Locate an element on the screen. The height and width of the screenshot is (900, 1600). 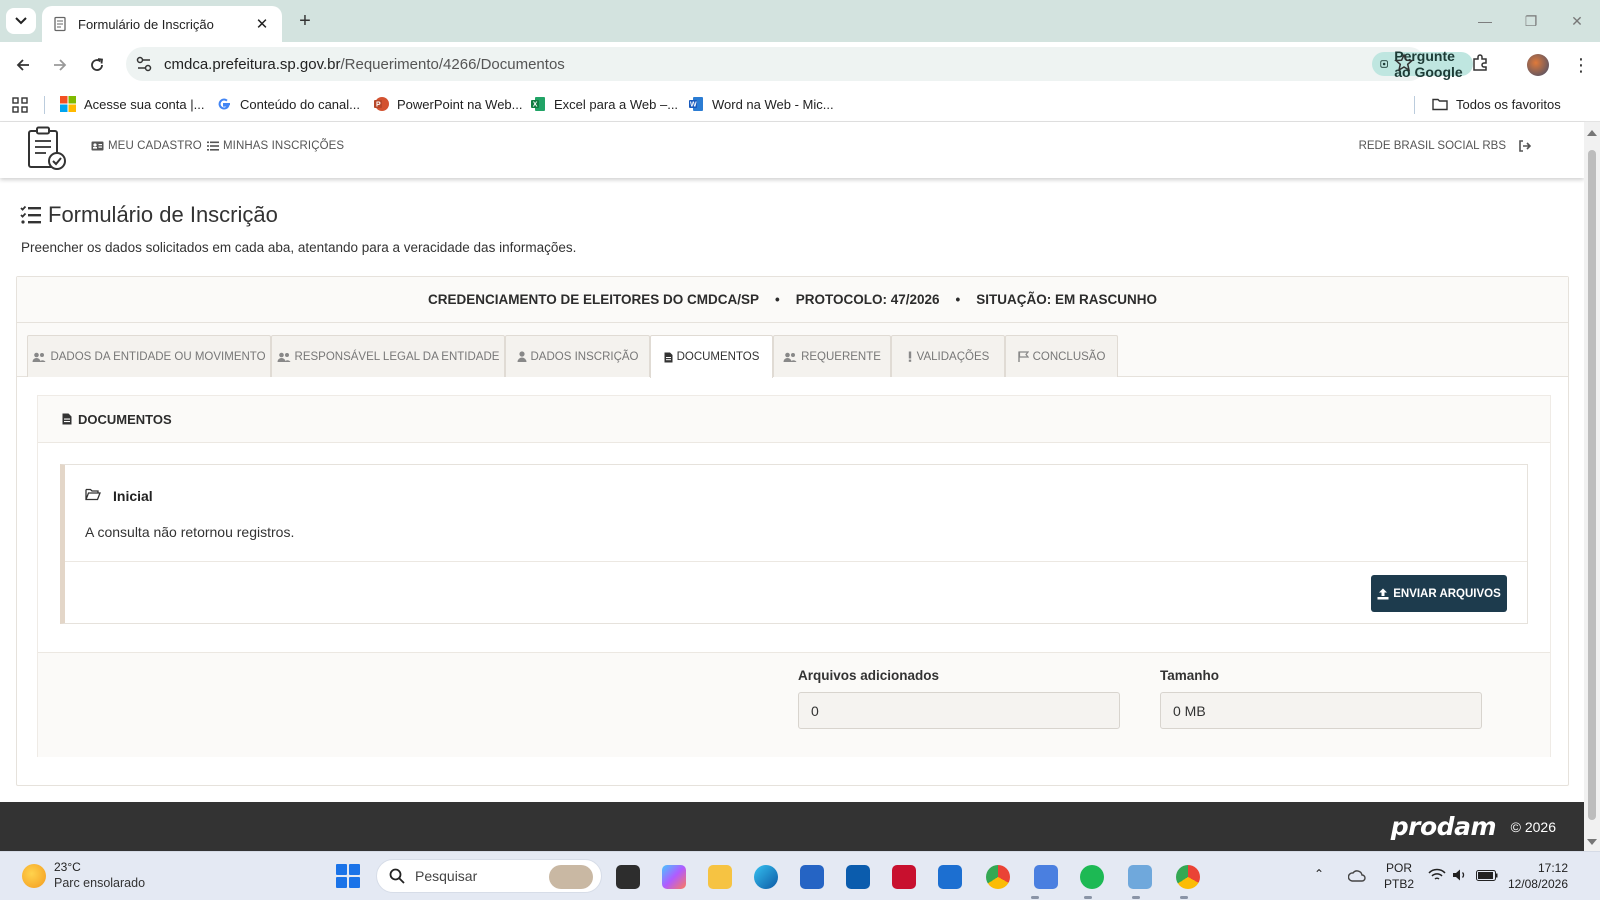
chrome-profile-icon is located at coordinates (1188, 877).